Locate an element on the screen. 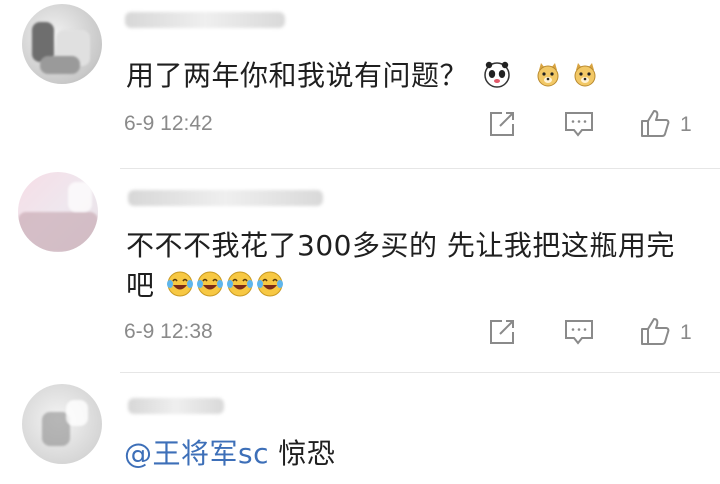 Image resolution: width=720 pixels, height=484 pixels. comment-body-line1: 不不不我花了300多买的 先让我把这瓶用完 is located at coordinates (400, 245).